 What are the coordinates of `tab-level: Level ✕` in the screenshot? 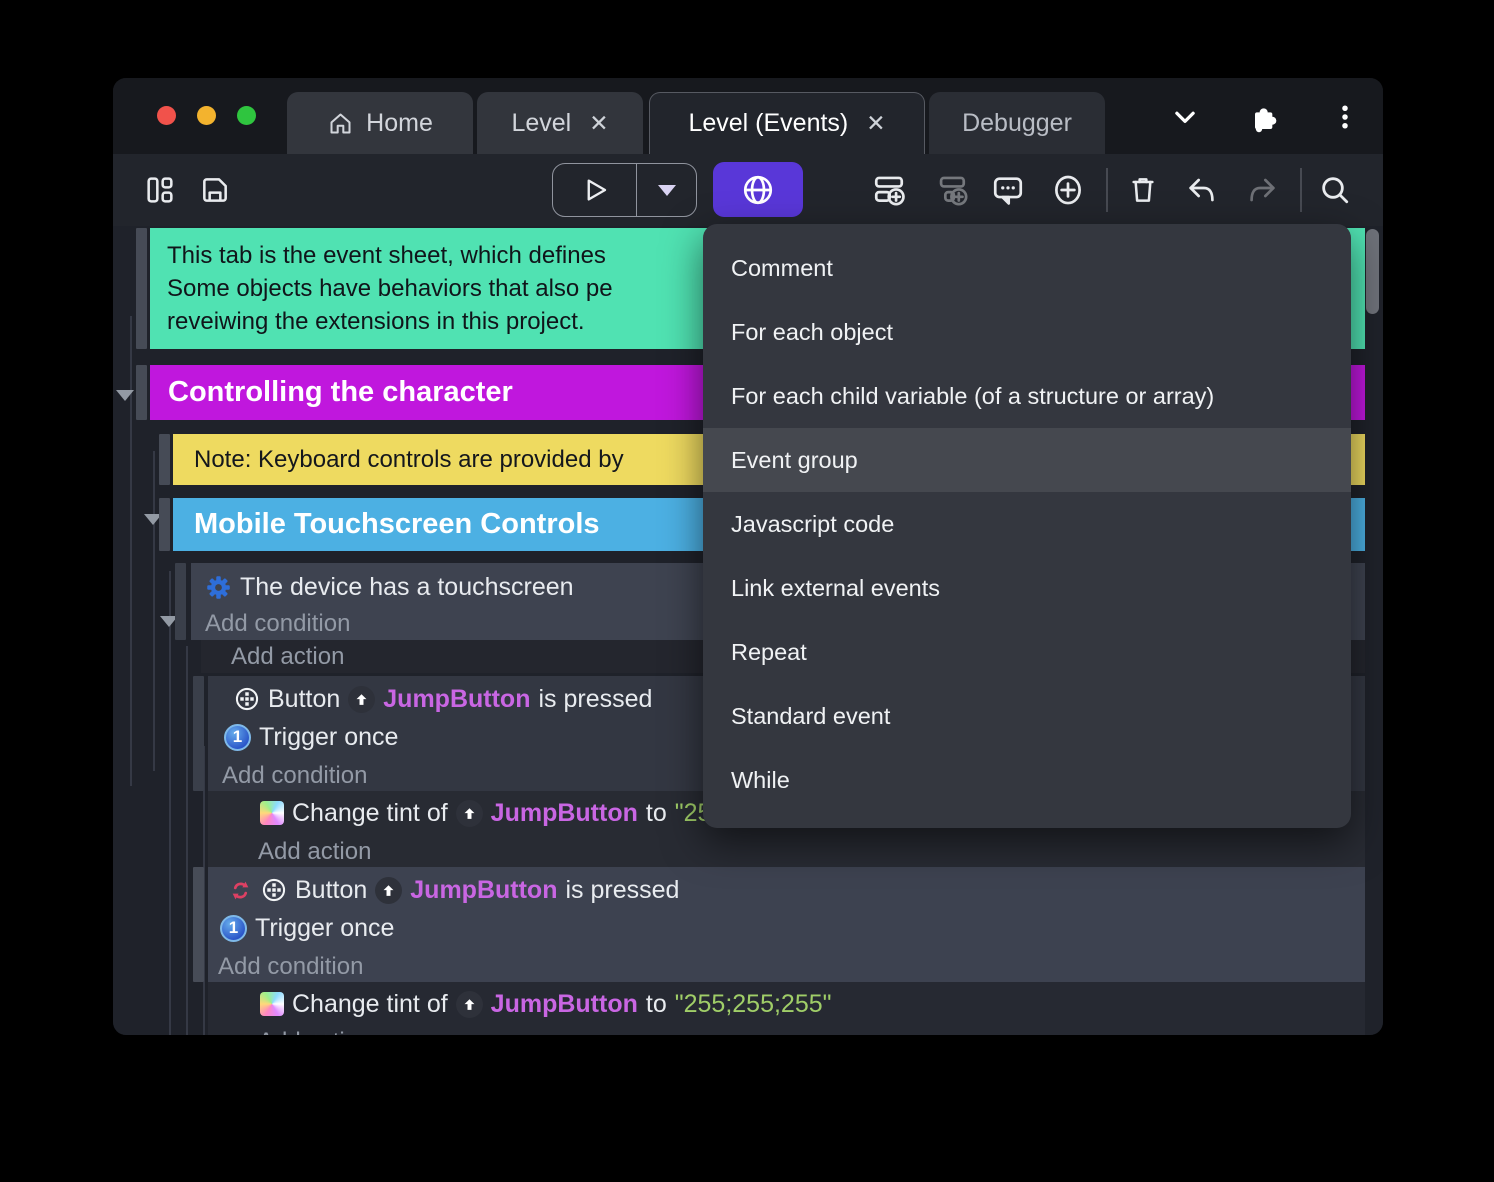 It's located at (560, 123).